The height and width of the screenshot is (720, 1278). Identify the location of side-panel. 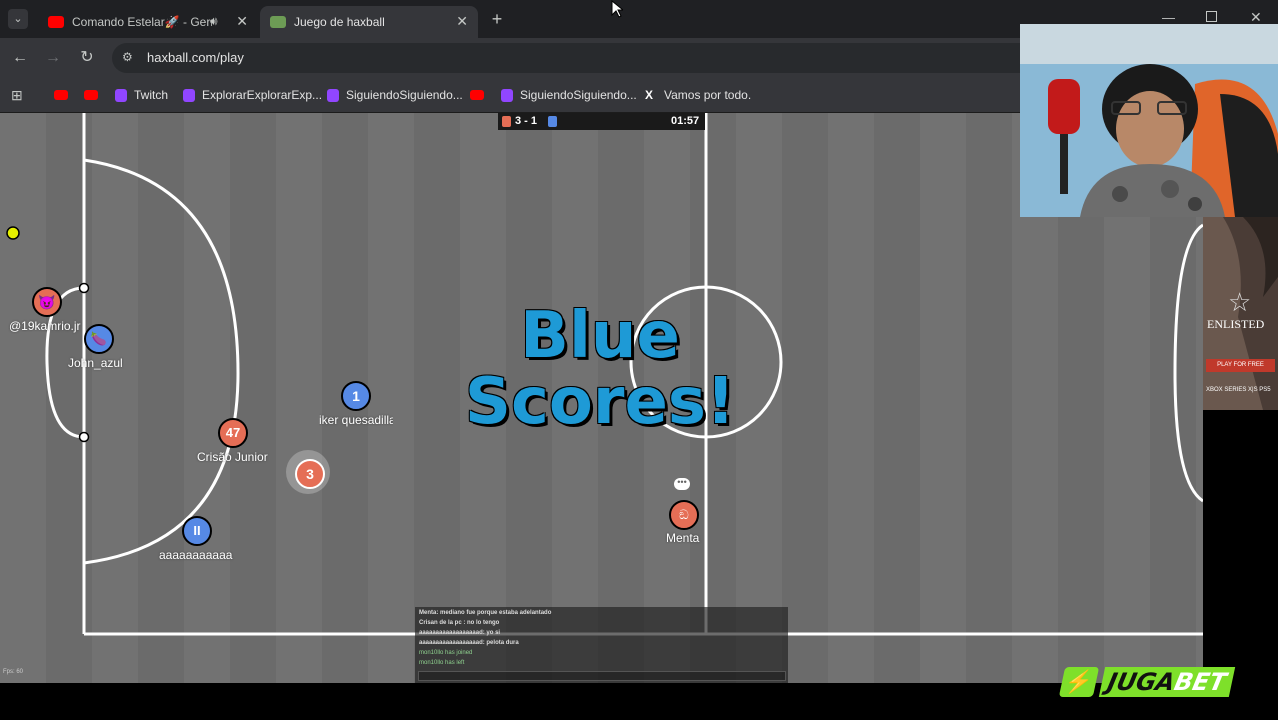
(1240, 546).